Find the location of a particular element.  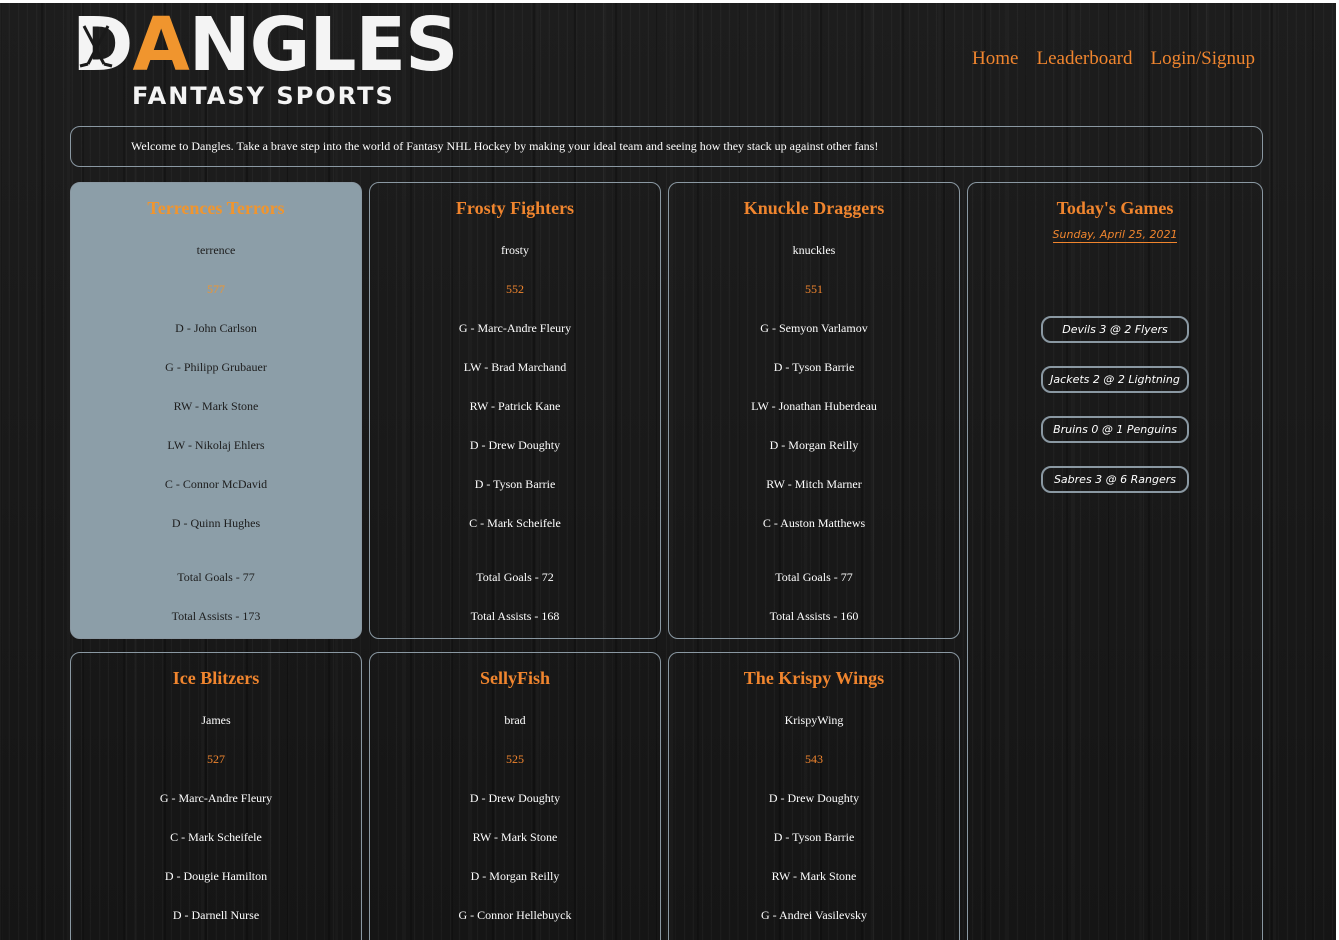

team-owner: terrence is located at coordinates (216, 250).